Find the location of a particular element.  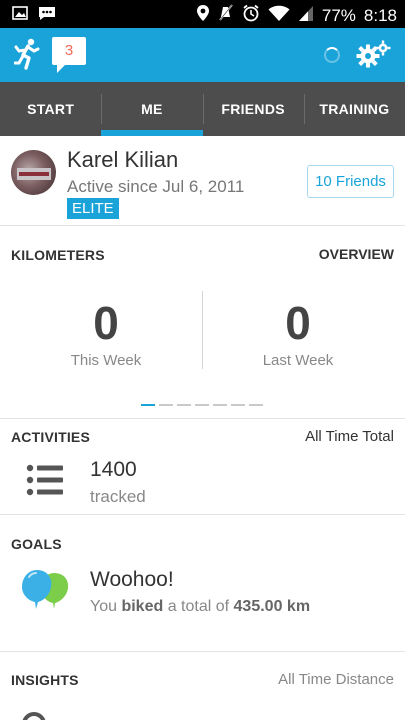

goals-heading: GOALS is located at coordinates (36, 544).